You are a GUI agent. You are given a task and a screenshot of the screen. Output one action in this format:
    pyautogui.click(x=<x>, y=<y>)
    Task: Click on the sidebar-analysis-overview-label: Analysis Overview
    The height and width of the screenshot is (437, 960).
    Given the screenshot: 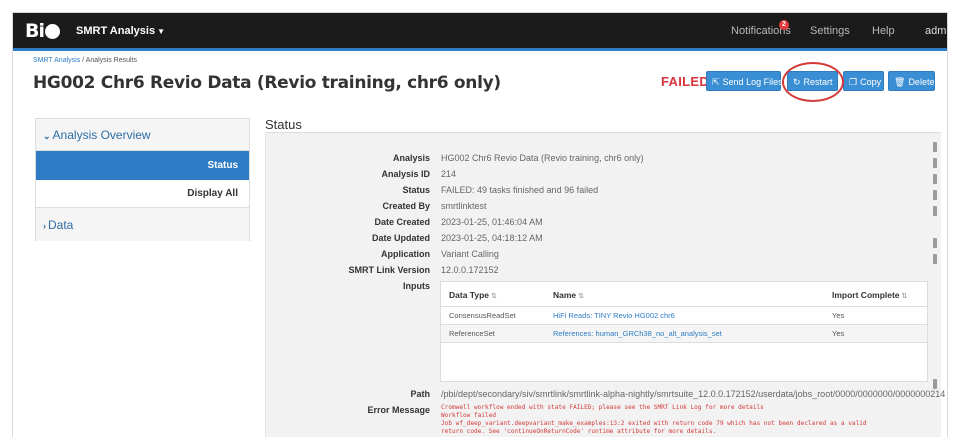 What is the action you would take?
    pyautogui.click(x=101, y=135)
    